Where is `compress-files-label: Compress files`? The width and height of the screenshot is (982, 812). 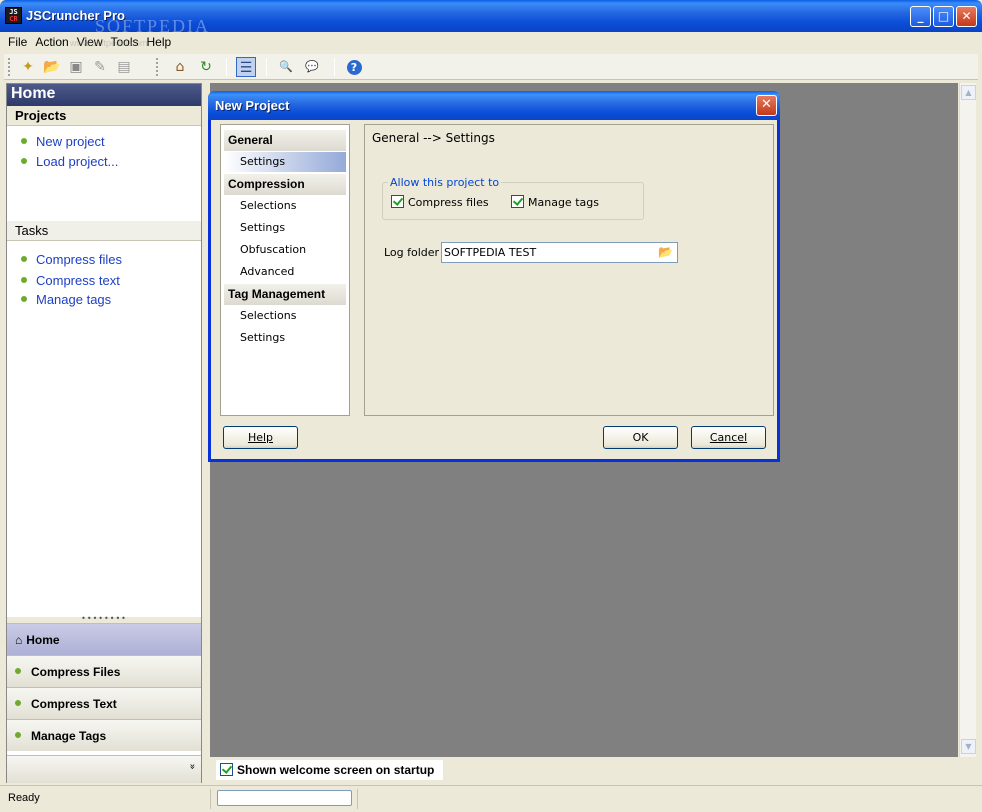
compress-files-label: Compress files is located at coordinates (79, 259).